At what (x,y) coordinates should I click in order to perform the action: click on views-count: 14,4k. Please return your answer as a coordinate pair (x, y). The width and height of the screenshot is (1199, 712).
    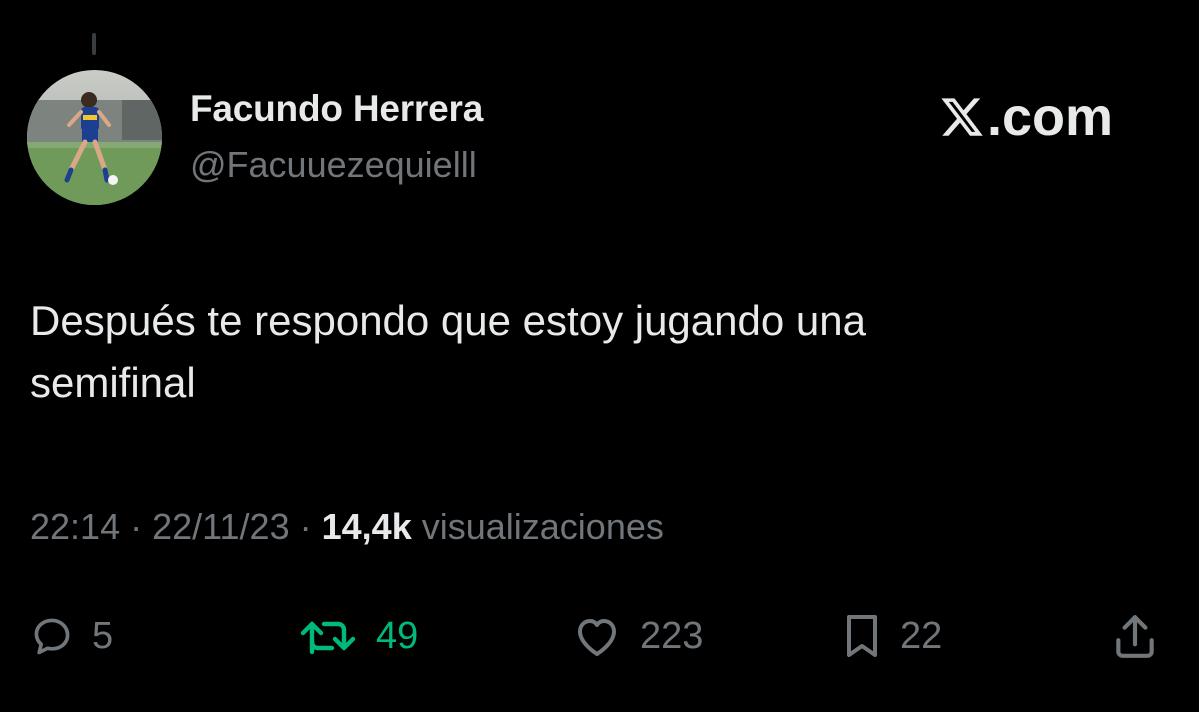
    Looking at the image, I should click on (367, 526).